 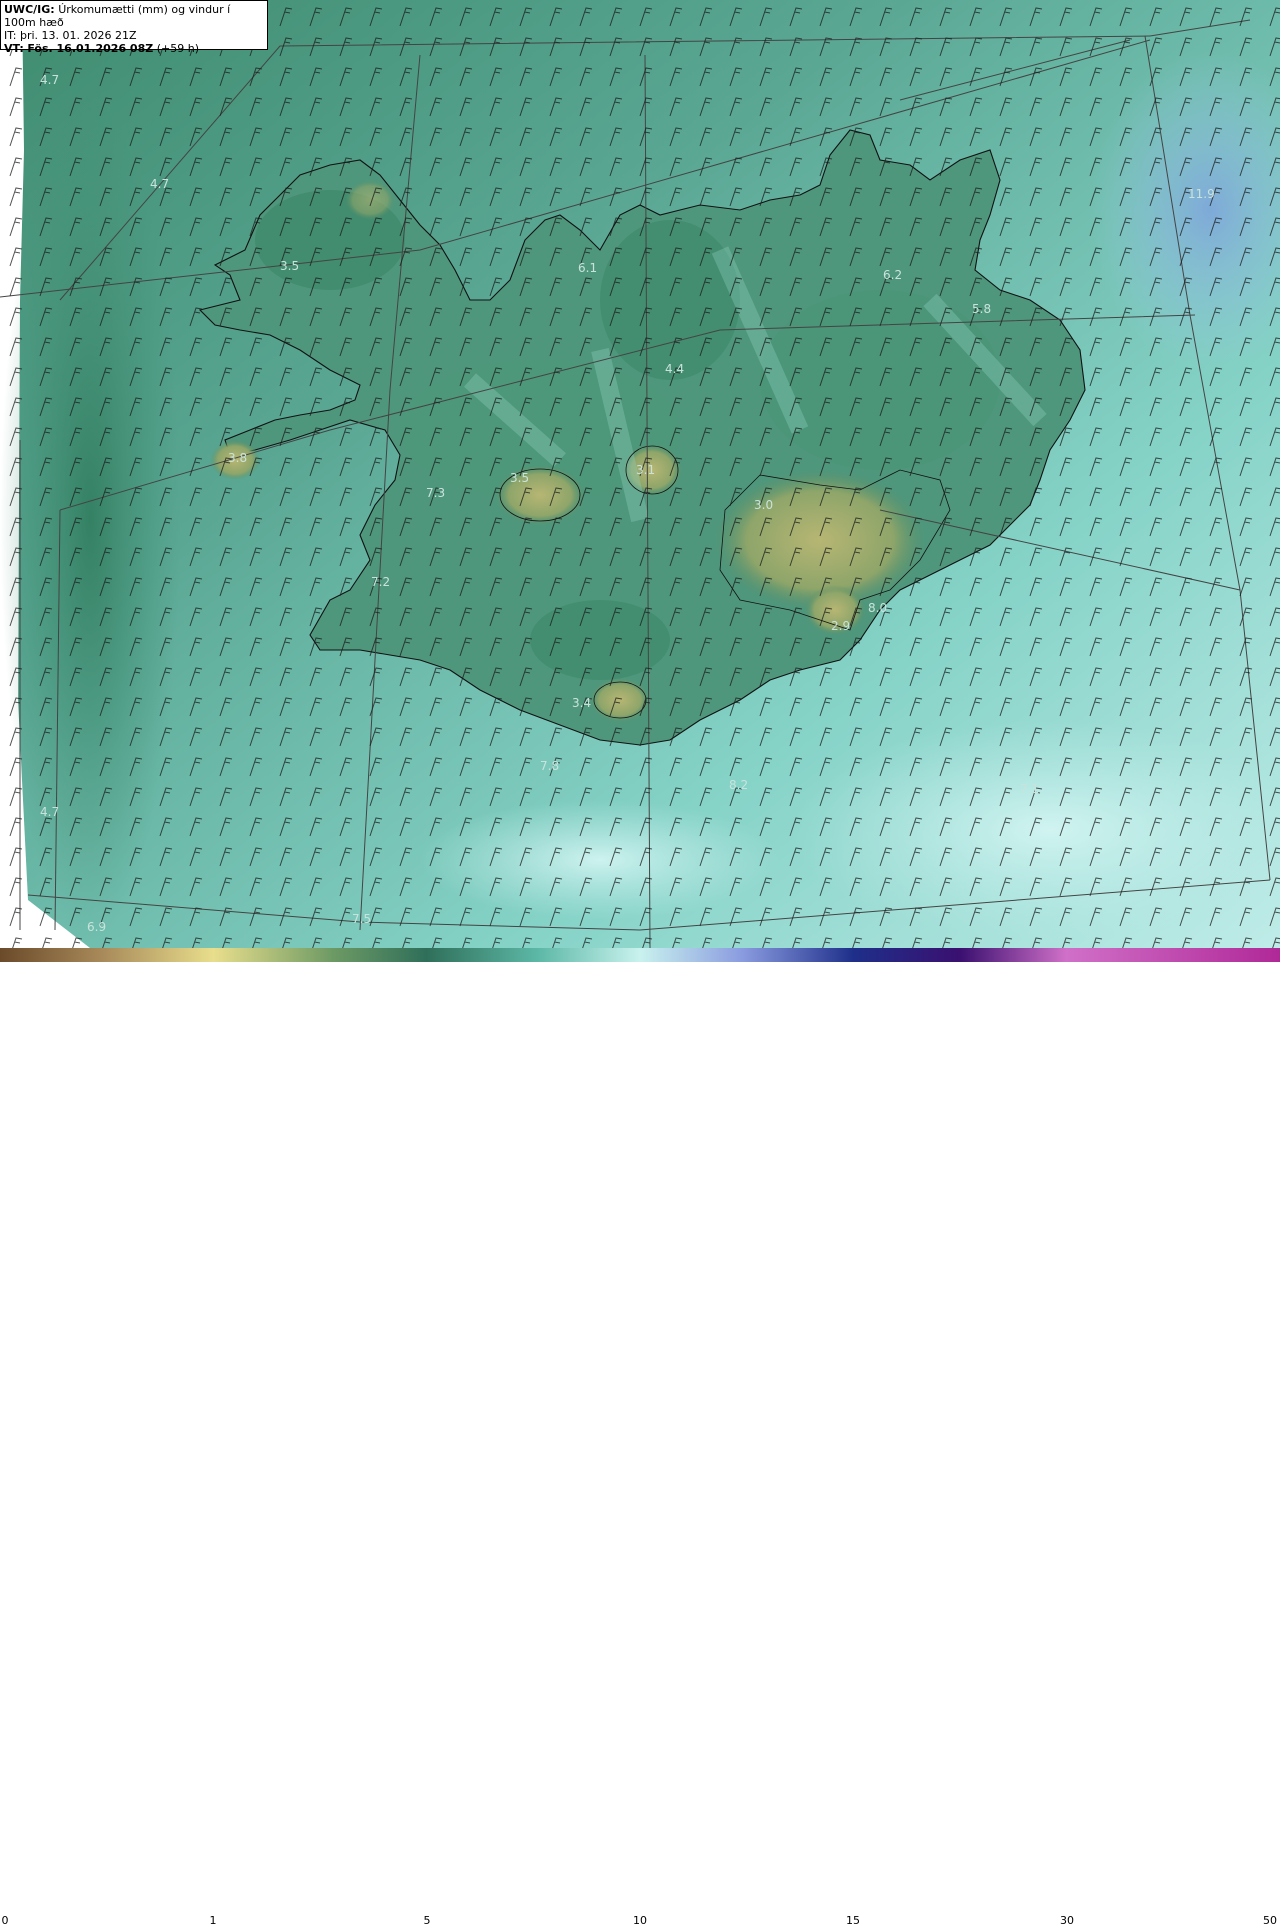 I want to click on value-label: 7.1, so click(x=1029, y=789).